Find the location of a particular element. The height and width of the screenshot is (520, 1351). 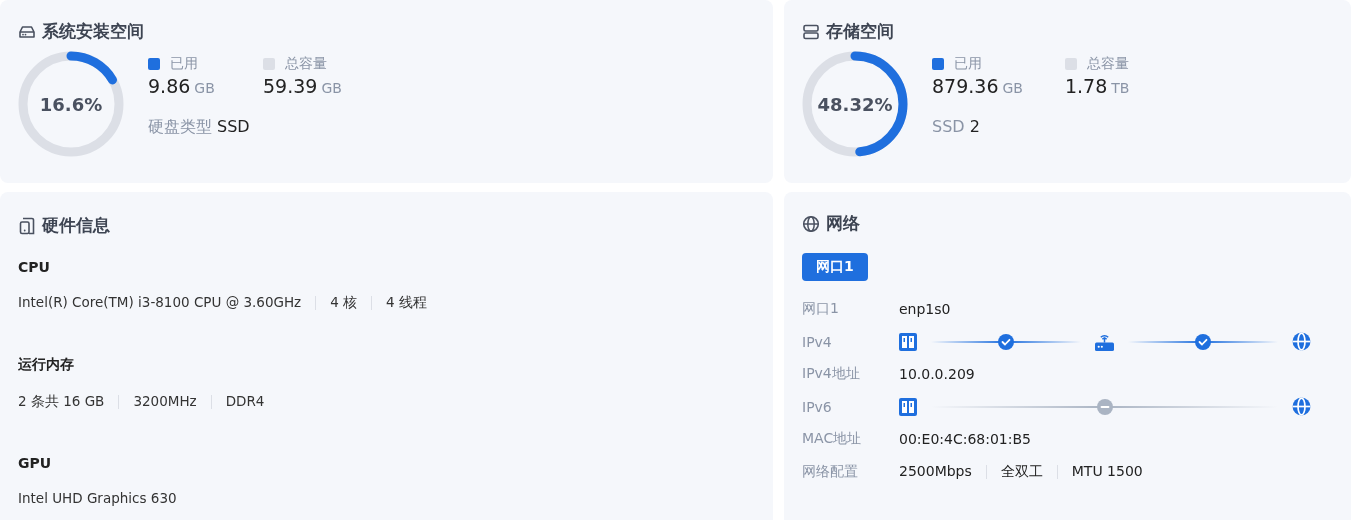

stat-value: 1.78 is located at coordinates (1086, 86).